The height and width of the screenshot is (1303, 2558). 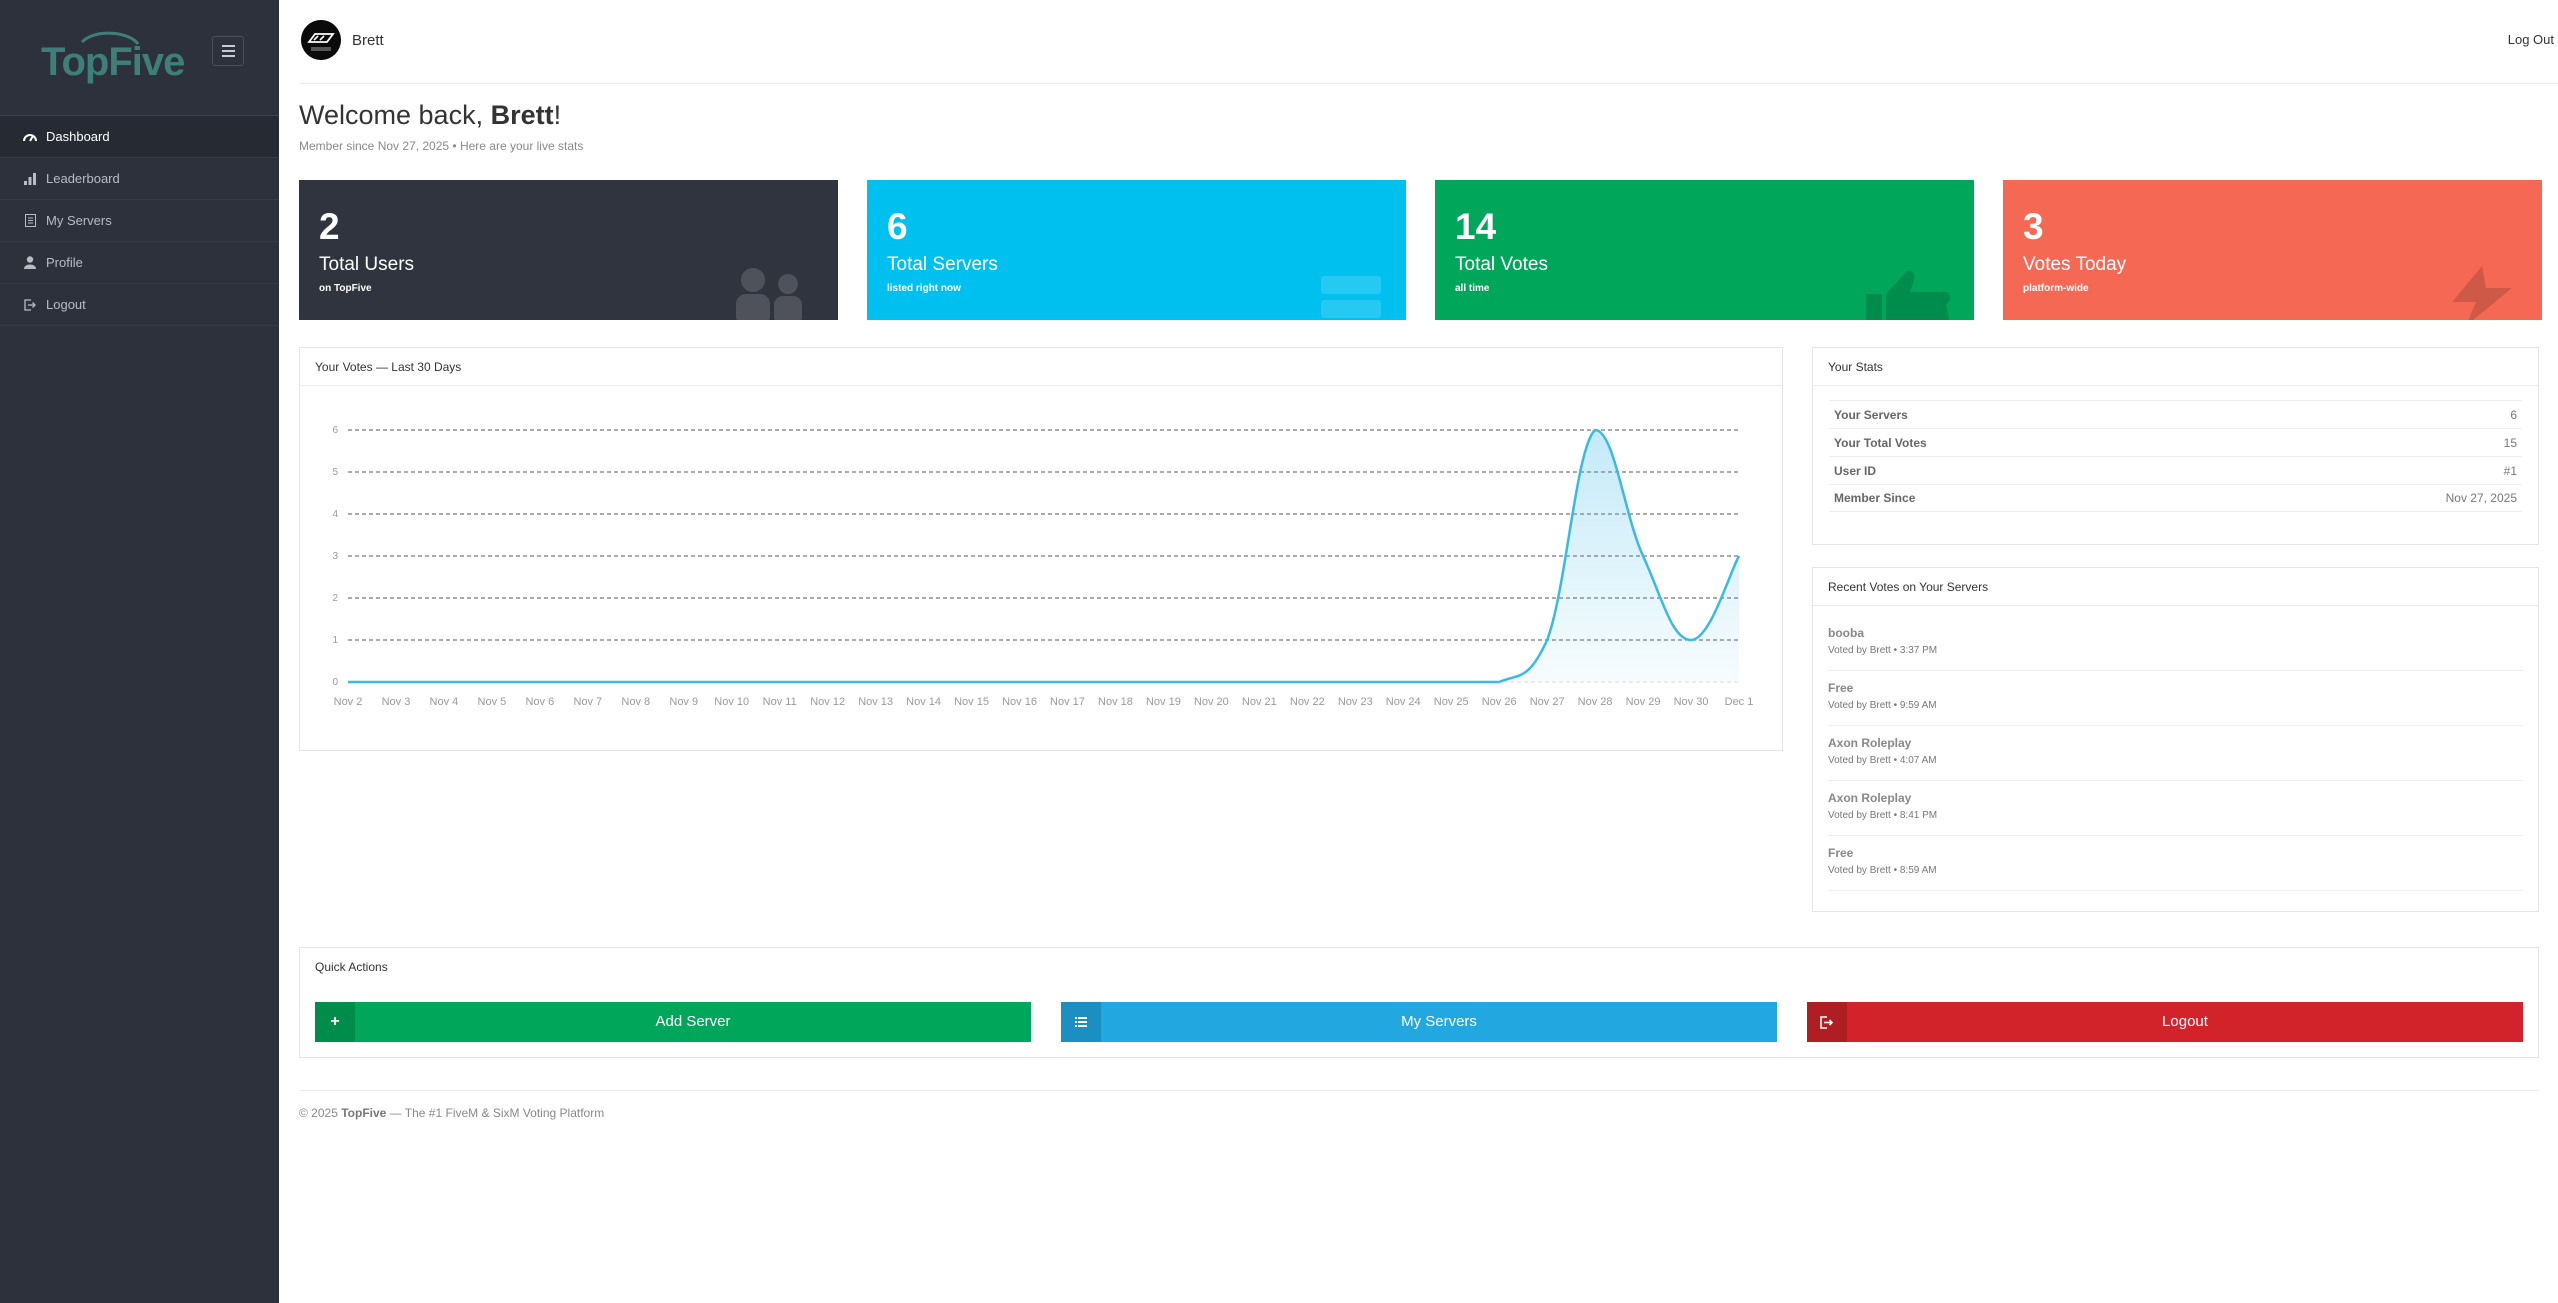 I want to click on footer-divider, so click(x=1419, y=1090).